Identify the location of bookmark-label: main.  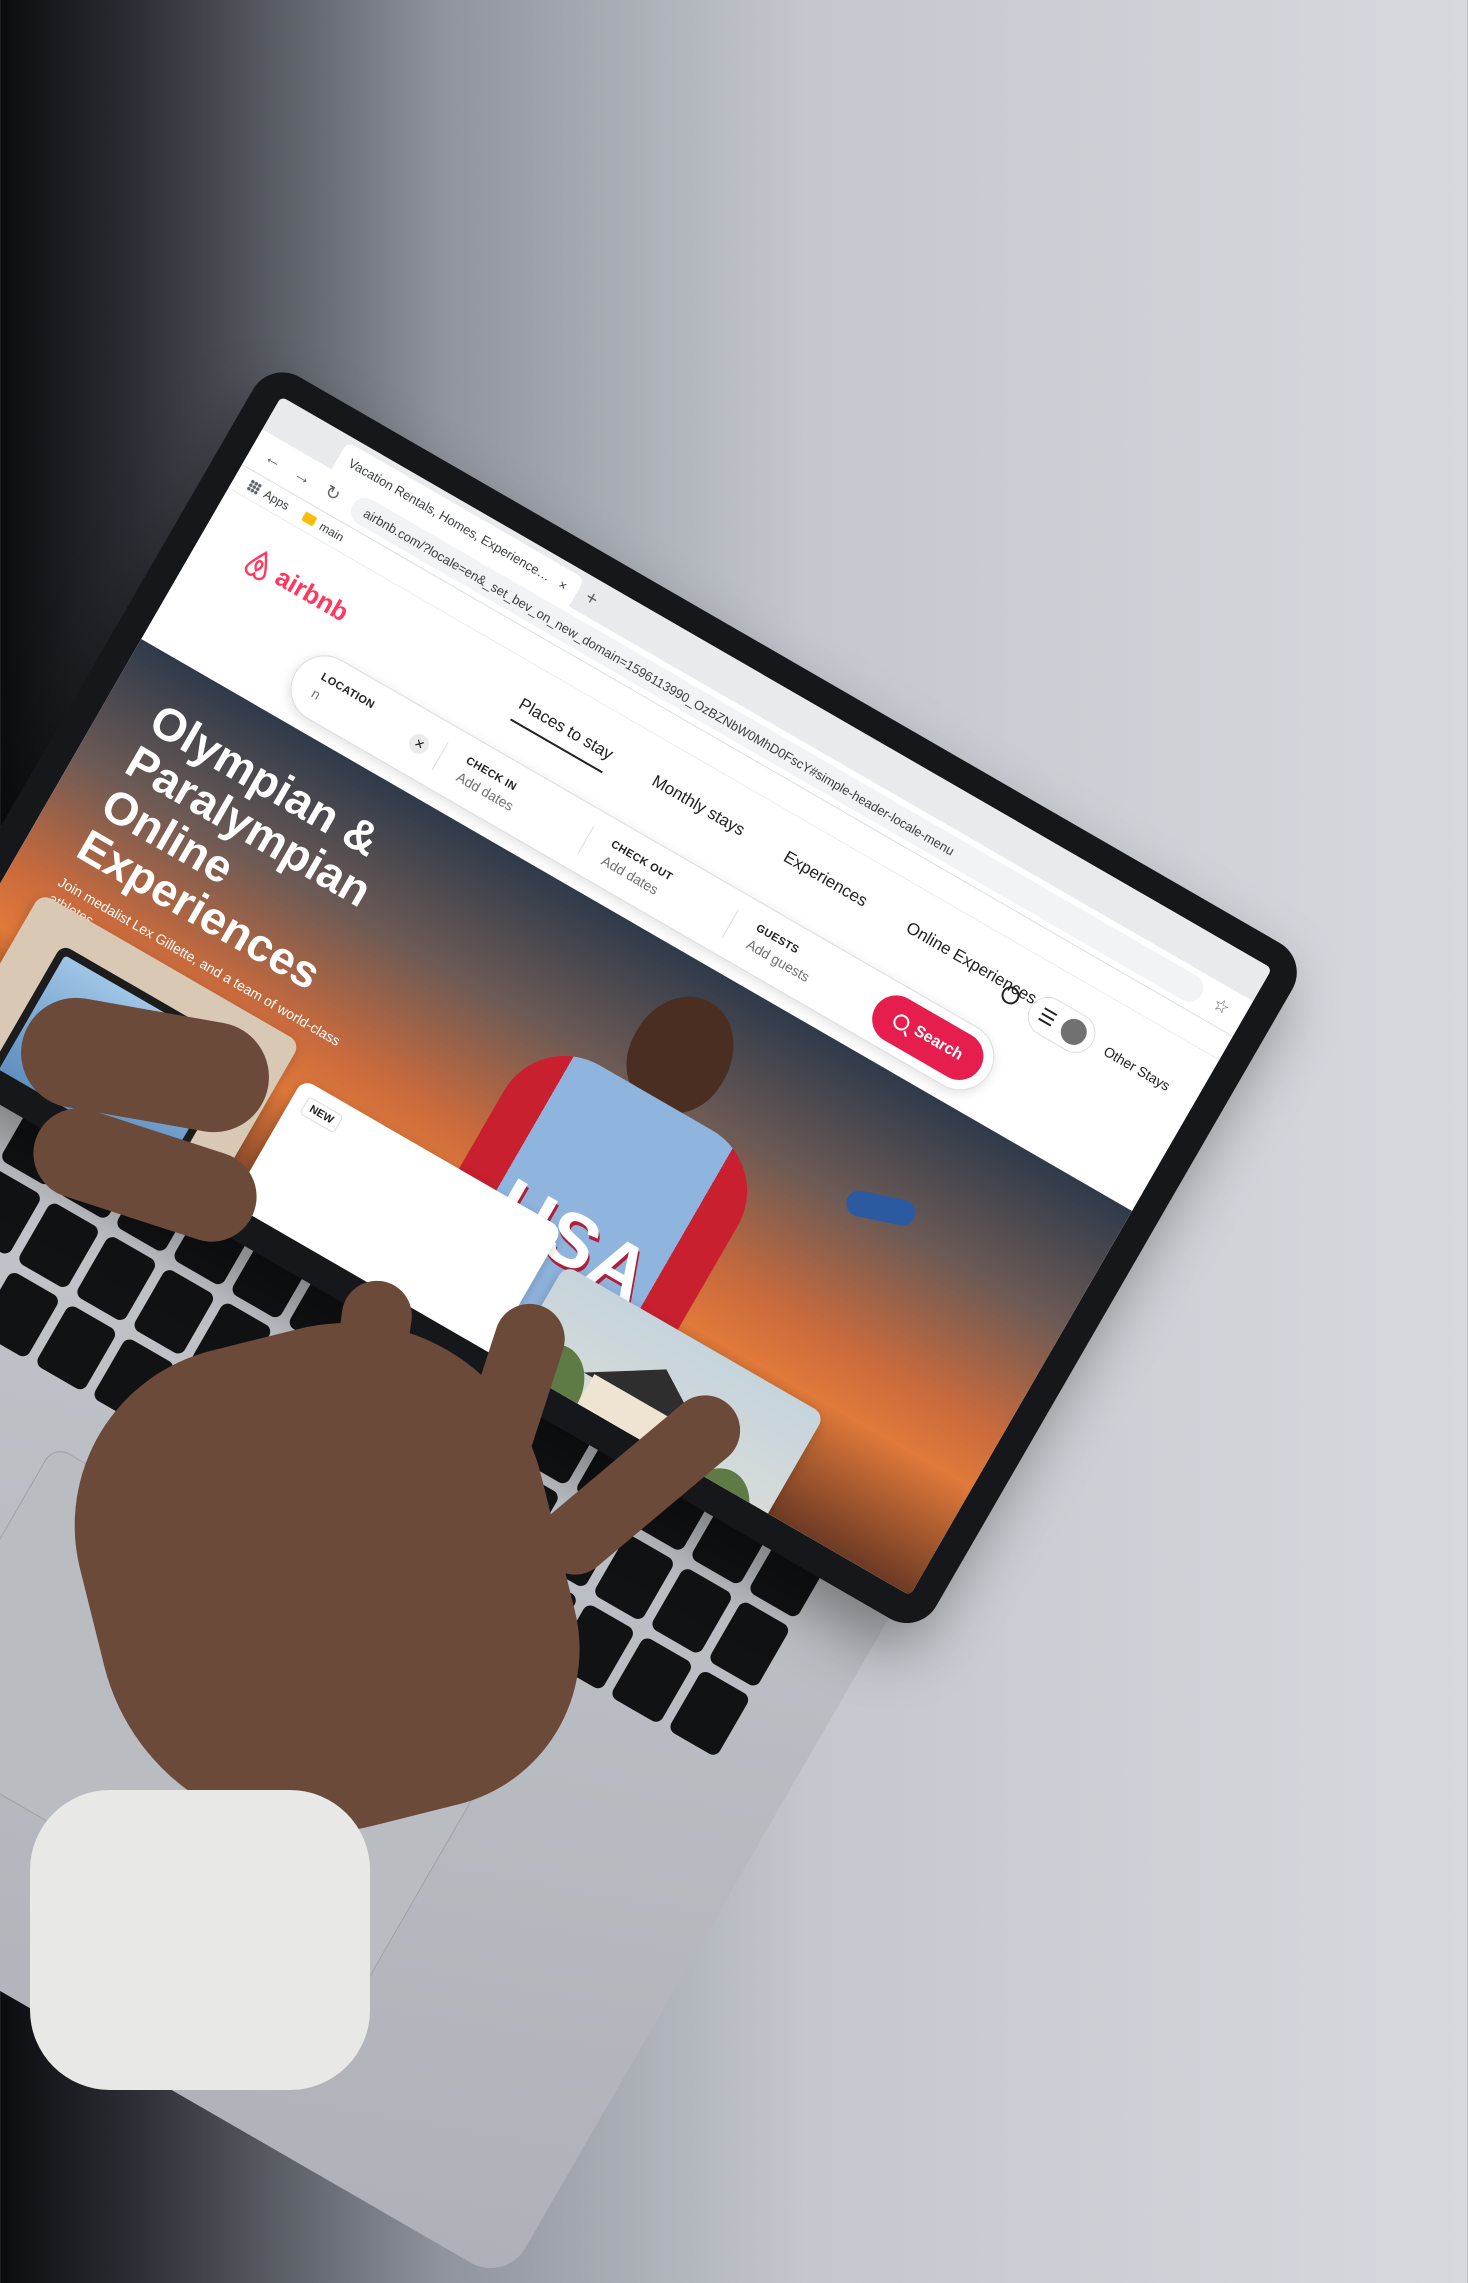
(331, 532).